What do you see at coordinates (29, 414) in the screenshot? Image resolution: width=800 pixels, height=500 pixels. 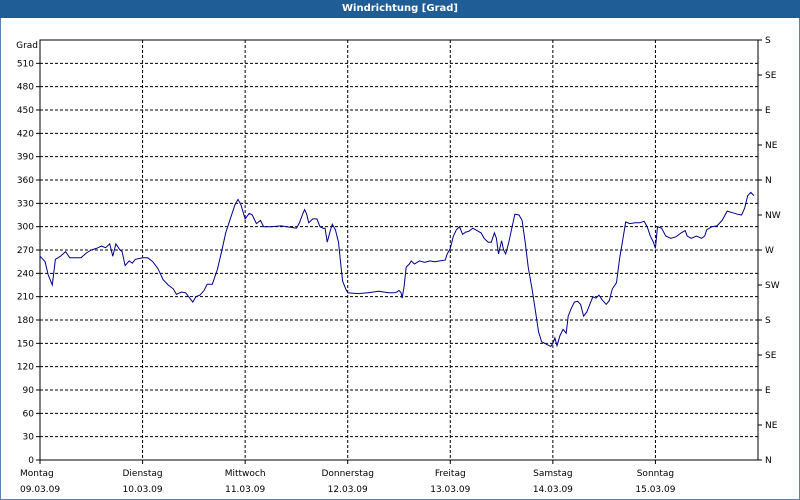 I see `y-tick-label: 60` at bounding box center [29, 414].